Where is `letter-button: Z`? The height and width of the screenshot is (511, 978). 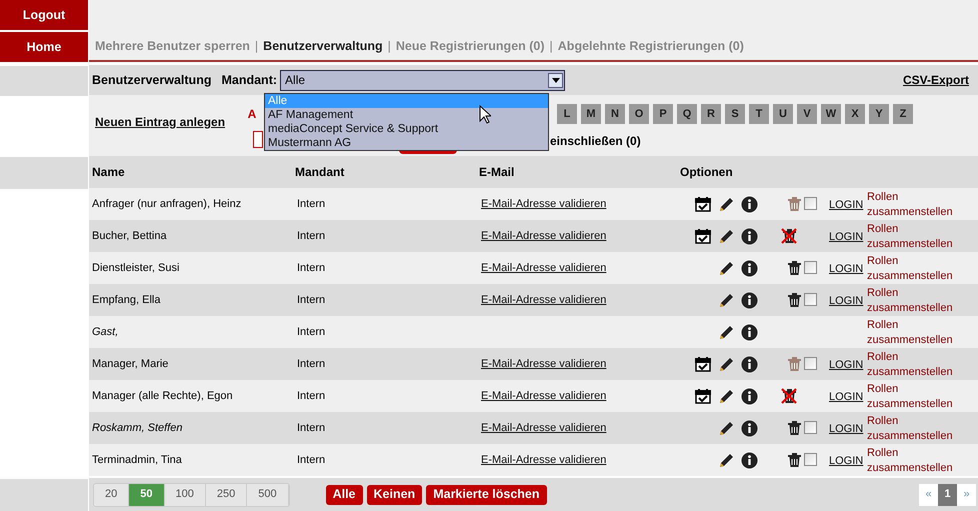 letter-button: Z is located at coordinates (903, 114).